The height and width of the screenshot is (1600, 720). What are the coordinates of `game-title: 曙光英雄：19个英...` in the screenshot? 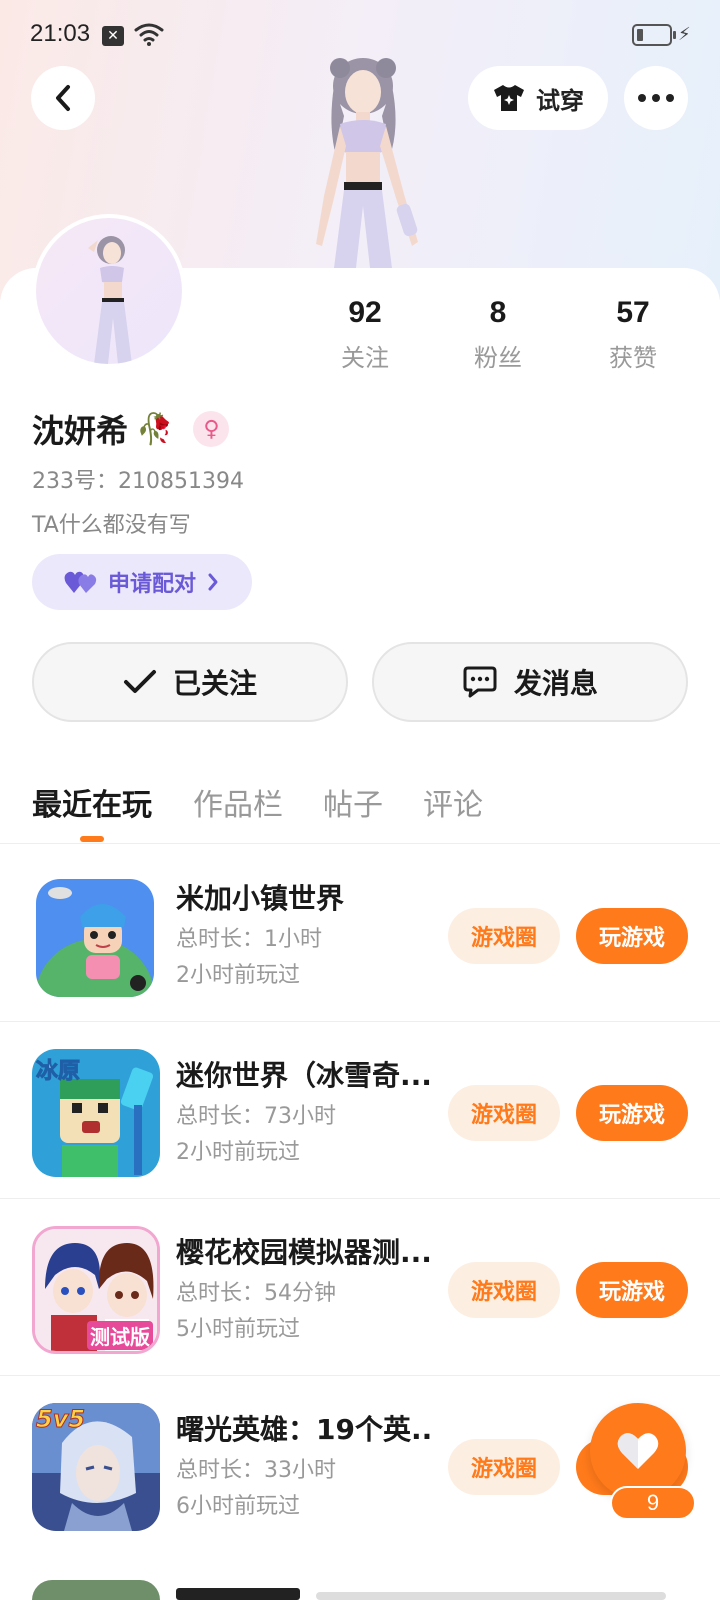 It's located at (304, 1429).